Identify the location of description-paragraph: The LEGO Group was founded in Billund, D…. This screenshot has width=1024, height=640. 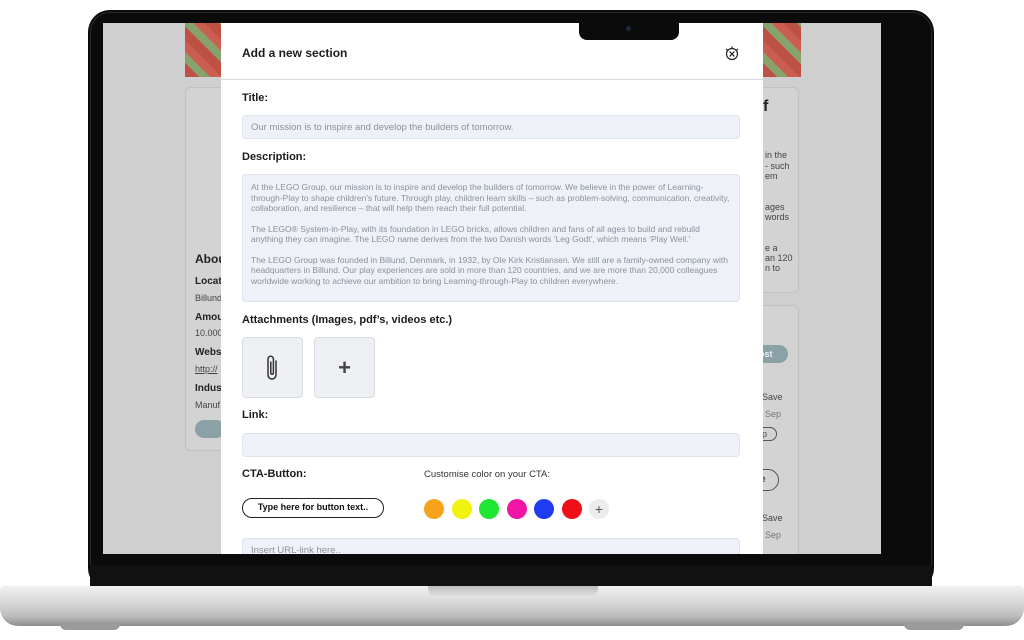
(490, 270).